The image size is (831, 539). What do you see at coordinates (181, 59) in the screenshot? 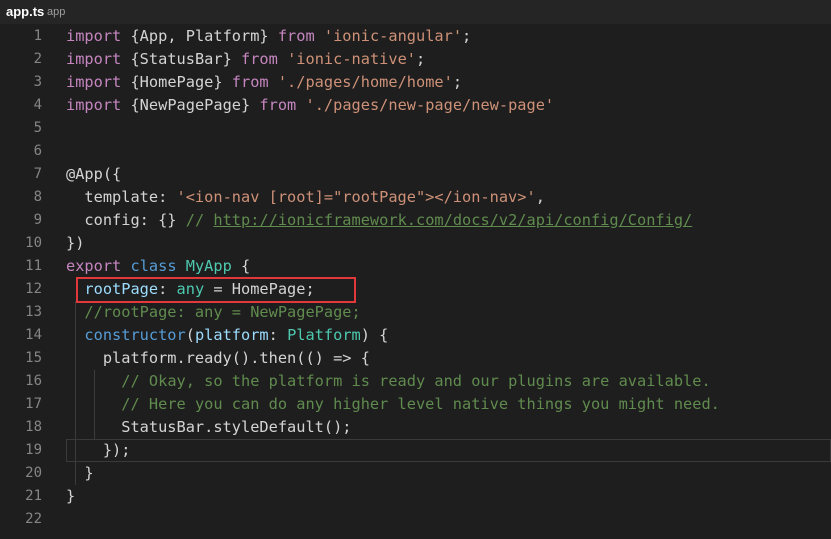
I see `code-token: {StatusBar}` at bounding box center [181, 59].